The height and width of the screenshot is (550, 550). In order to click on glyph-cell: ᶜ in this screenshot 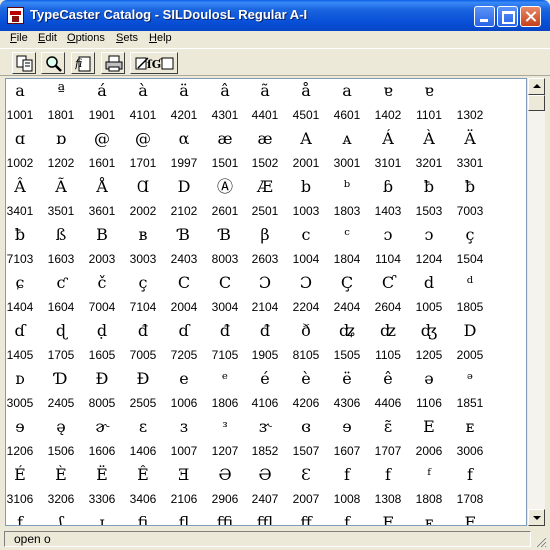, I will do `click(347, 235)`.